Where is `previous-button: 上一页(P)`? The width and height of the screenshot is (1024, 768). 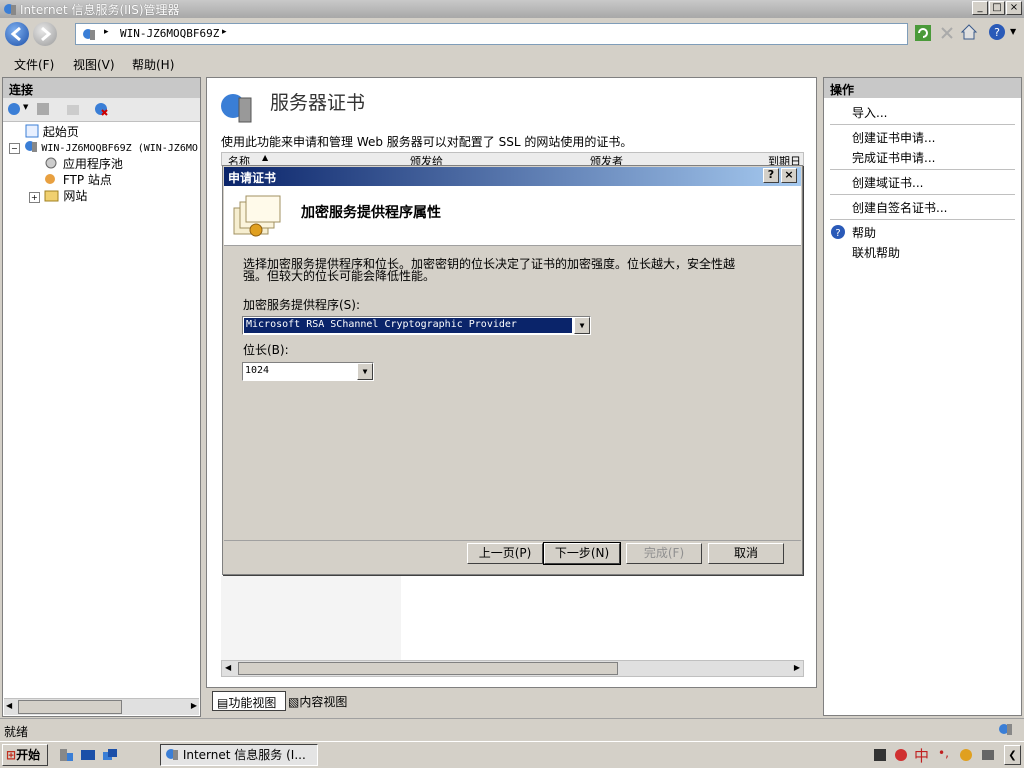
previous-button: 上一页(P) is located at coordinates (505, 553).